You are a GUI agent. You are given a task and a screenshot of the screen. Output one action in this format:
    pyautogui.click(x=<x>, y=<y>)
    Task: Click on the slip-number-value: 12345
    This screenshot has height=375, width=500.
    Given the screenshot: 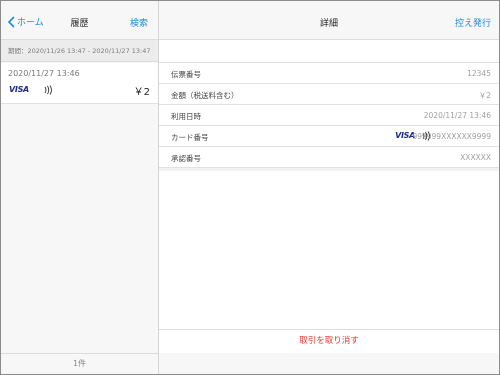 What is the action you would take?
    pyautogui.click(x=479, y=73)
    